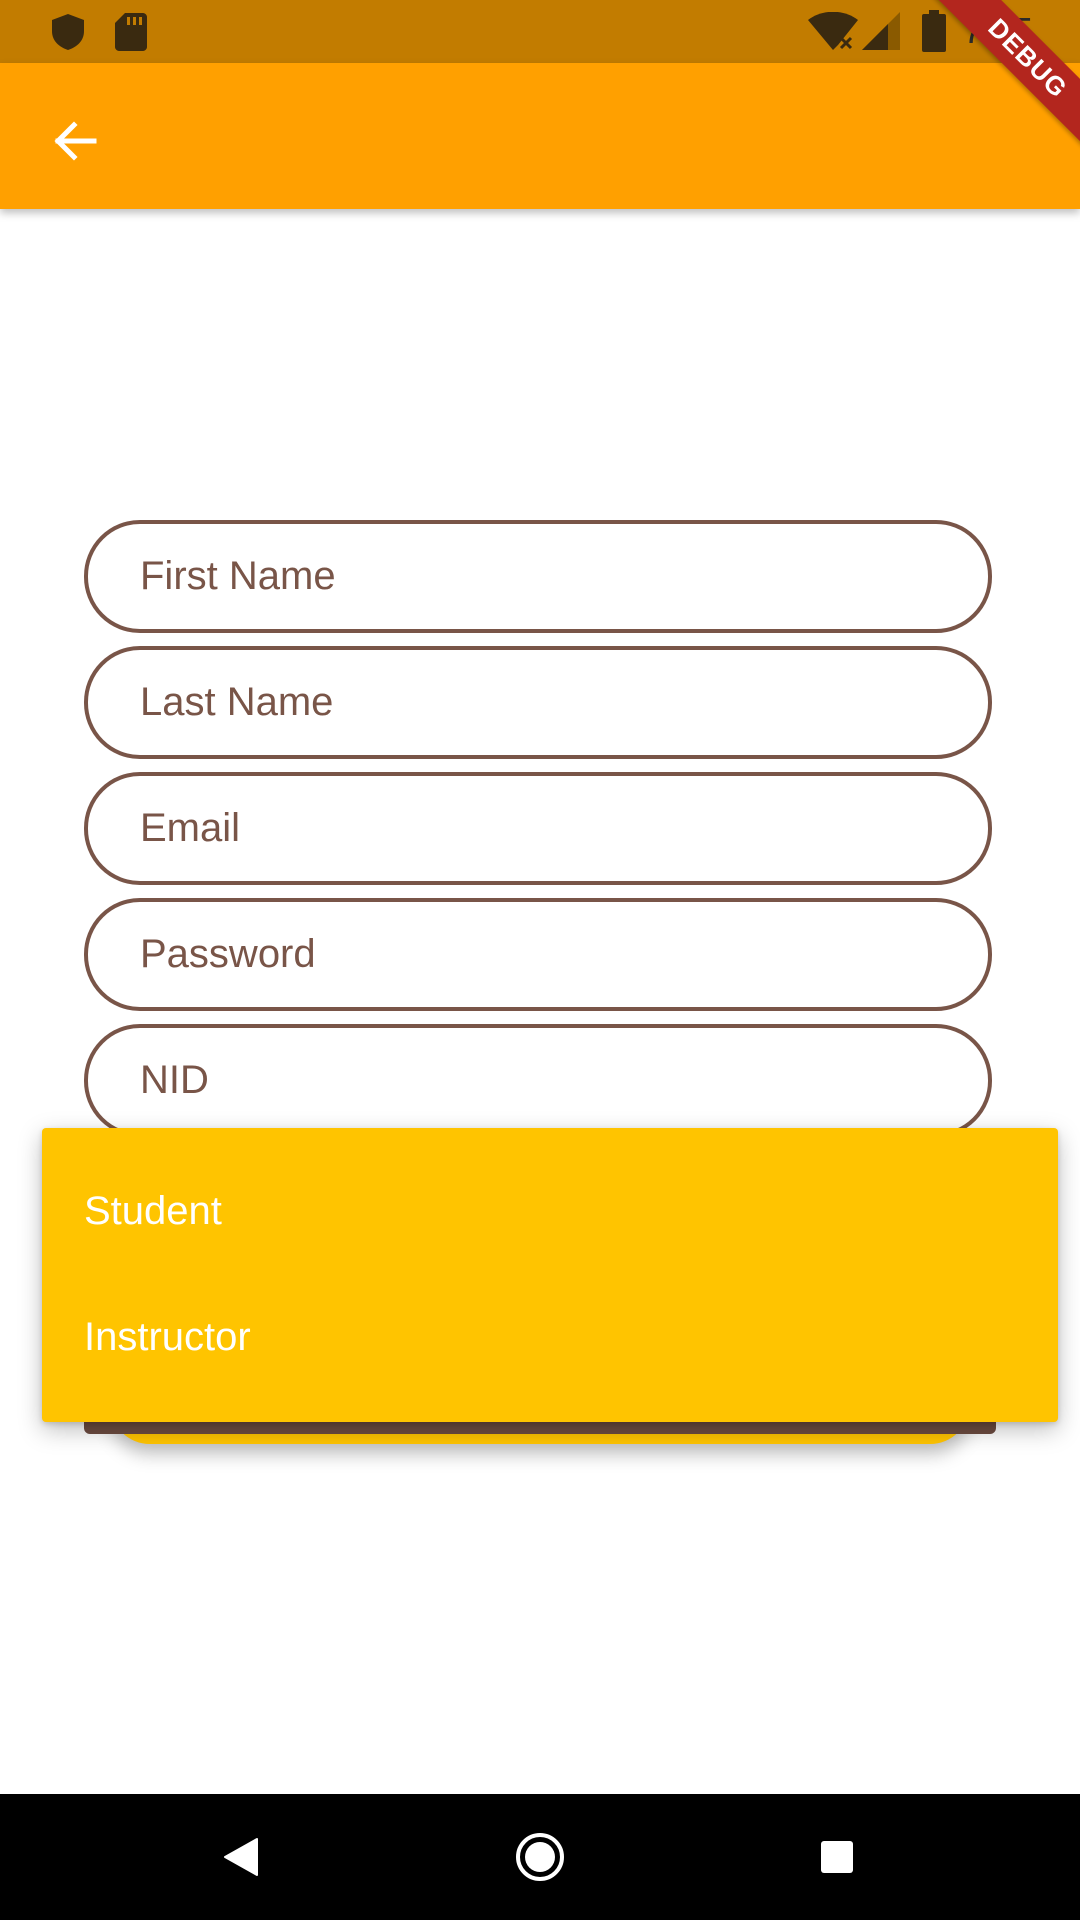  I want to click on nav-back-button, so click(241, 1857).